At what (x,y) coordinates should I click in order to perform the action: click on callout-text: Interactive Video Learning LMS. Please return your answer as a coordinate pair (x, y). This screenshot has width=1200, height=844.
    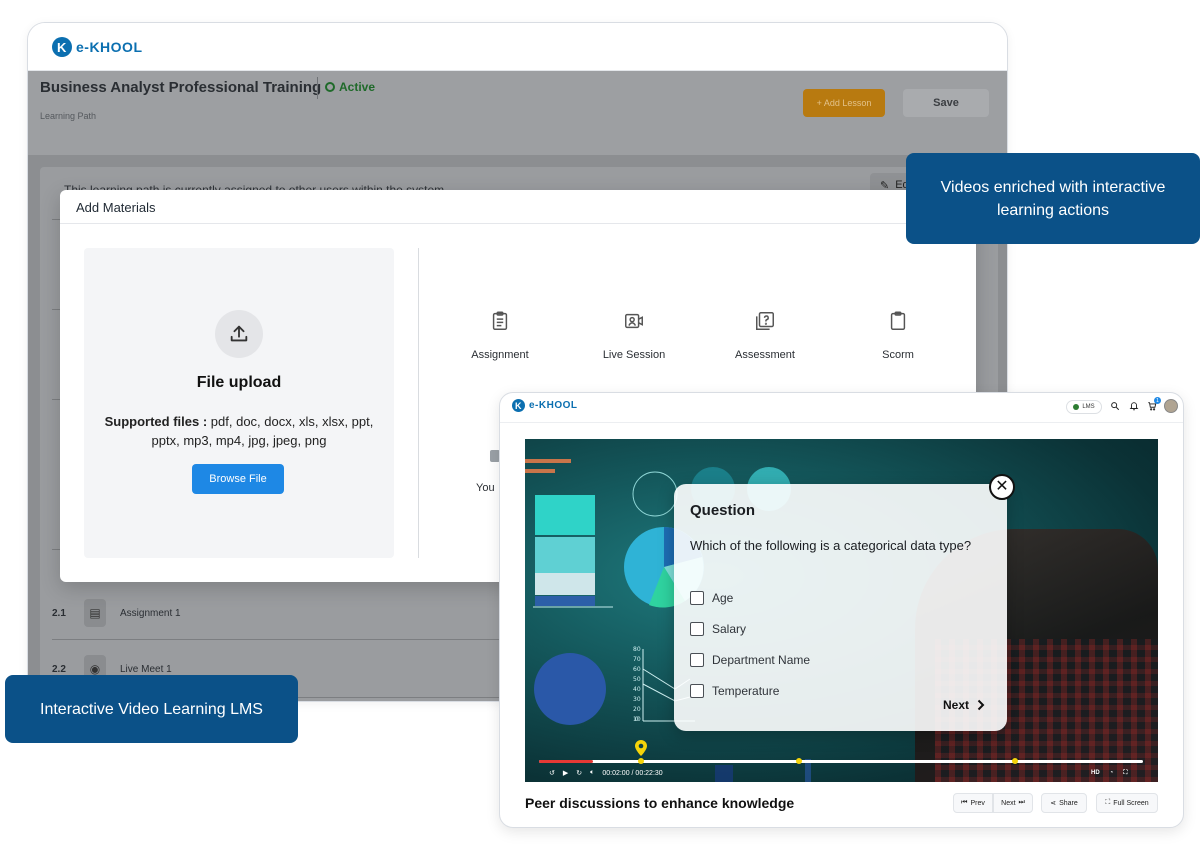
    Looking at the image, I should click on (151, 709).